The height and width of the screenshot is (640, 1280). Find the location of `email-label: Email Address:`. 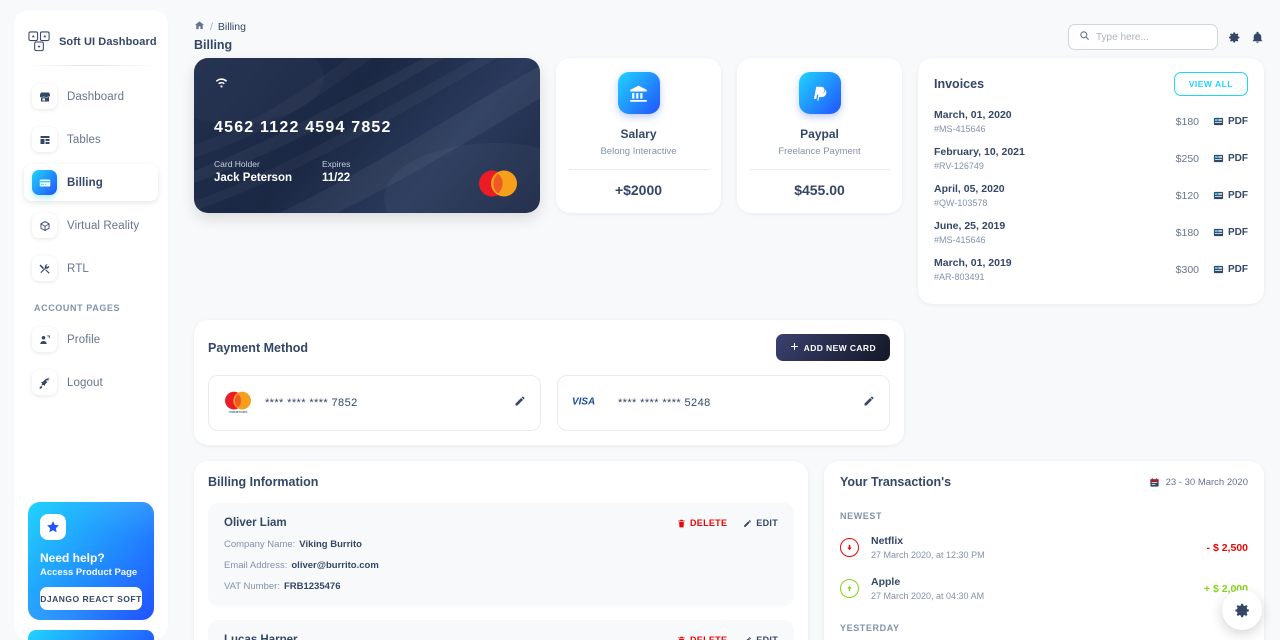

email-label: Email Address: is located at coordinates (256, 565).